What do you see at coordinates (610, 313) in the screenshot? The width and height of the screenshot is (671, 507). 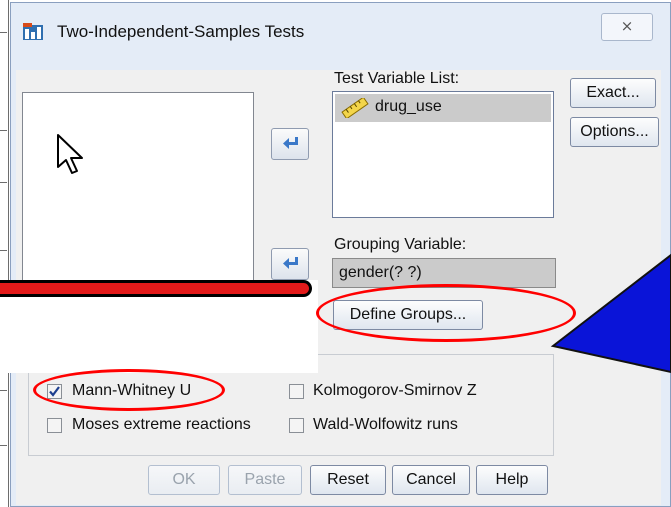 I see `annotation-blue-callout-arrow` at bounding box center [610, 313].